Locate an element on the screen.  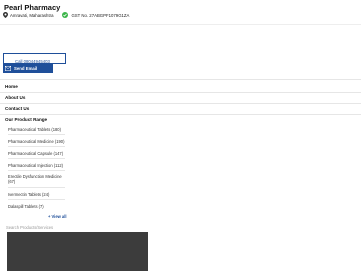
mail-icon is located at coordinates (8, 68).